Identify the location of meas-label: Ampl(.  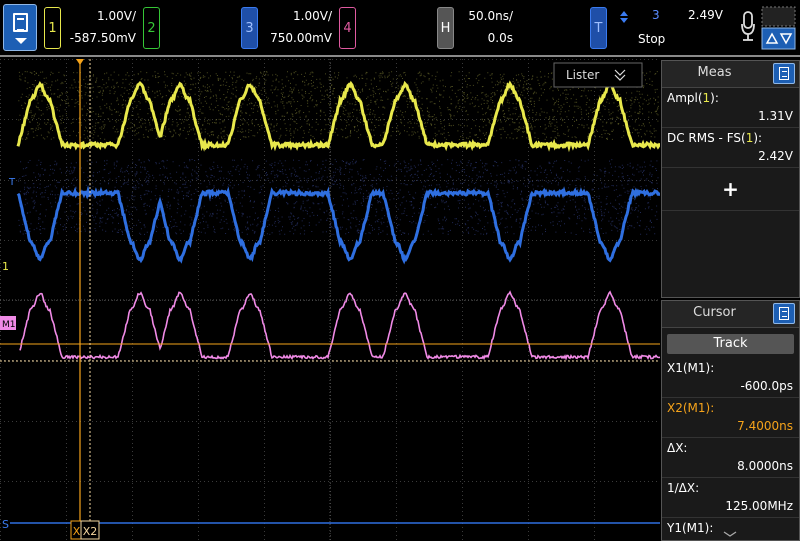
(685, 98).